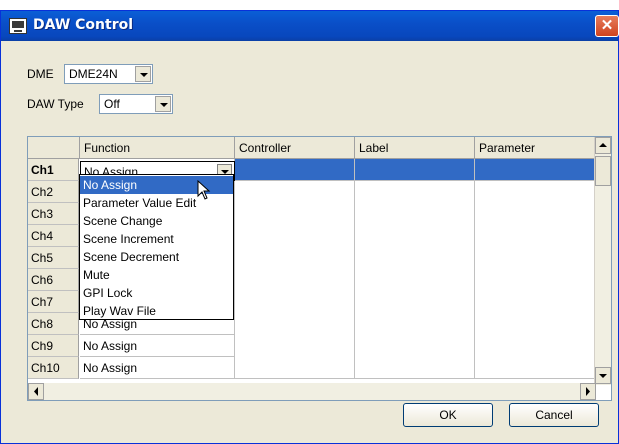 The image size is (619, 444). I want to click on scroll-down-button, so click(603, 375).